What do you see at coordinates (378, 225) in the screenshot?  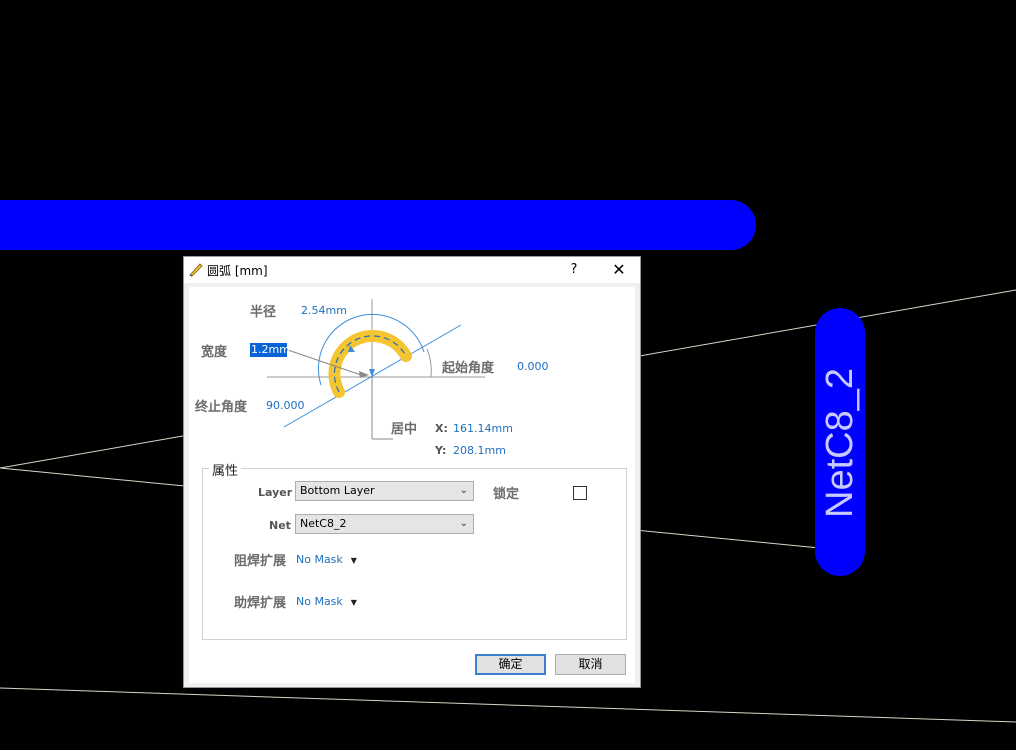 I see `copper-trace` at bounding box center [378, 225].